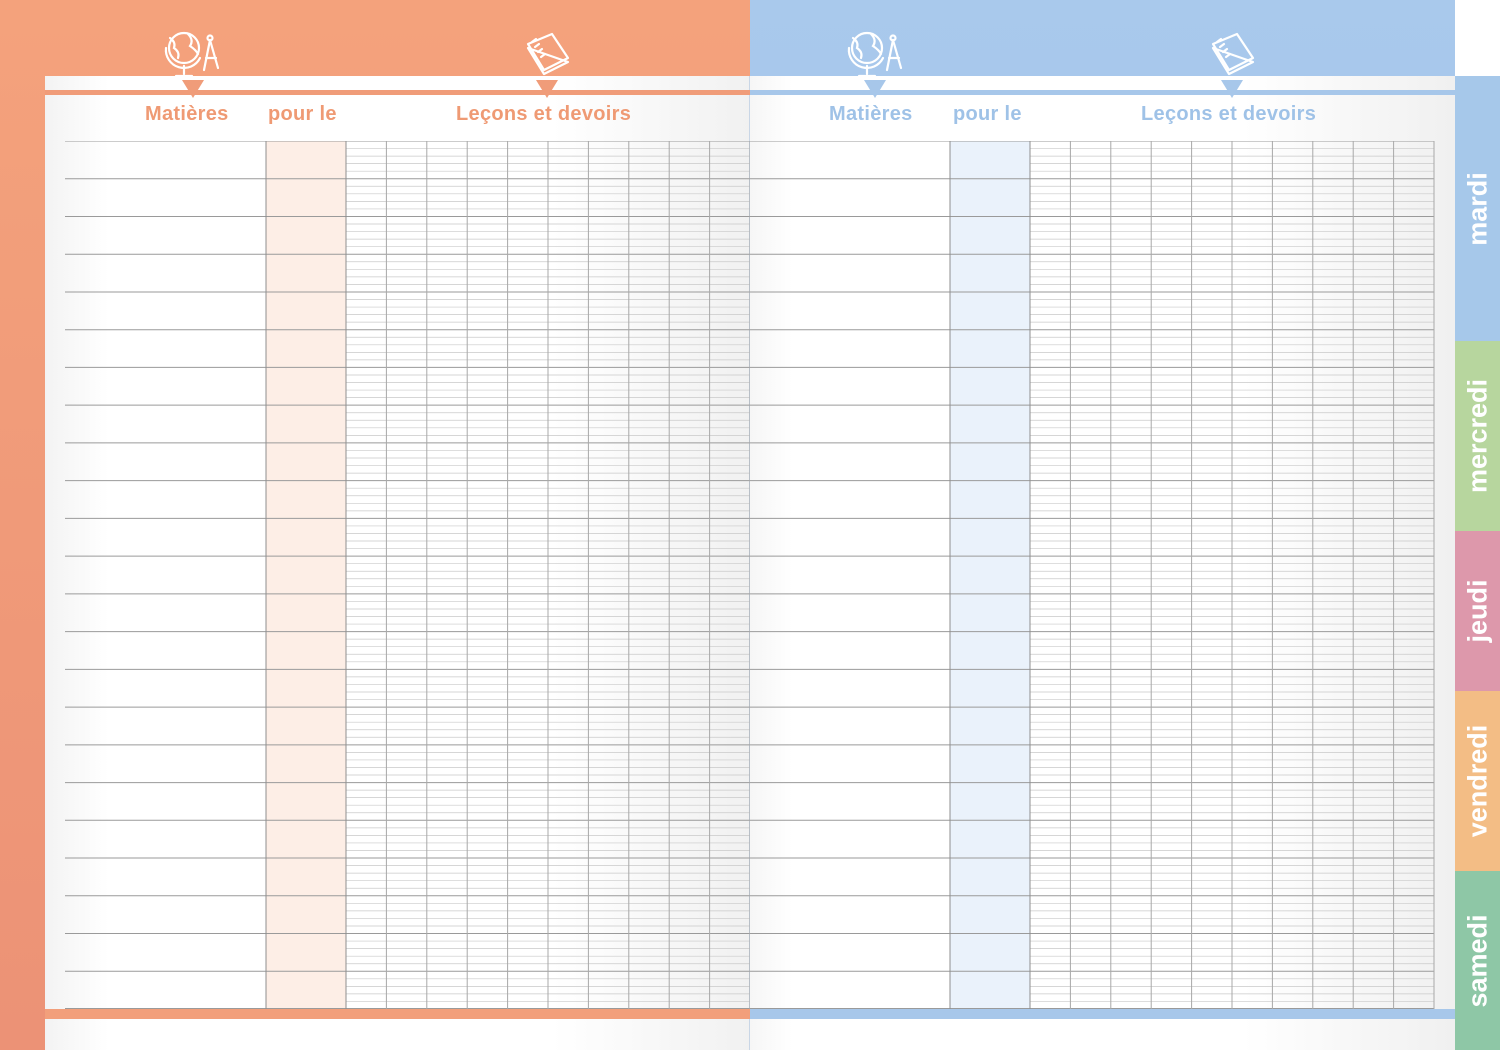  Describe the element at coordinates (302, 114) in the screenshot. I see `left-due-for-header: pour le` at that location.